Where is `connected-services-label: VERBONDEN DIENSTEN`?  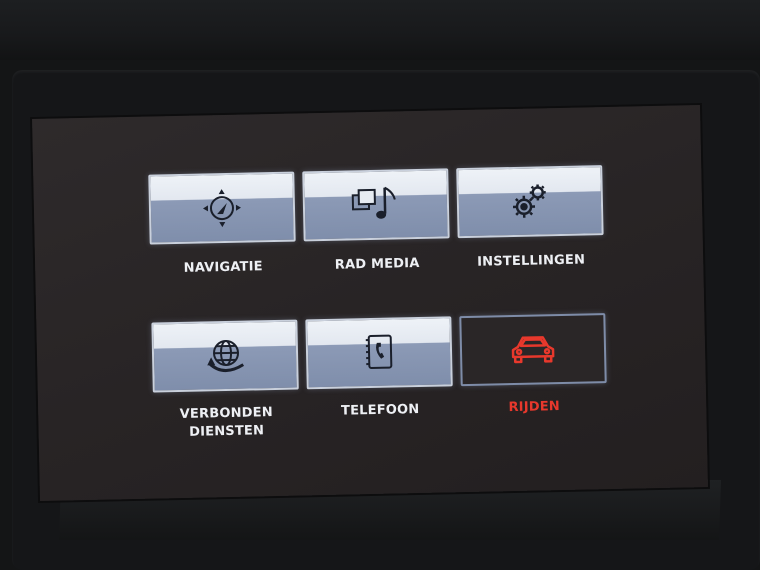 connected-services-label: VERBONDEN DIENSTEN is located at coordinates (226, 422).